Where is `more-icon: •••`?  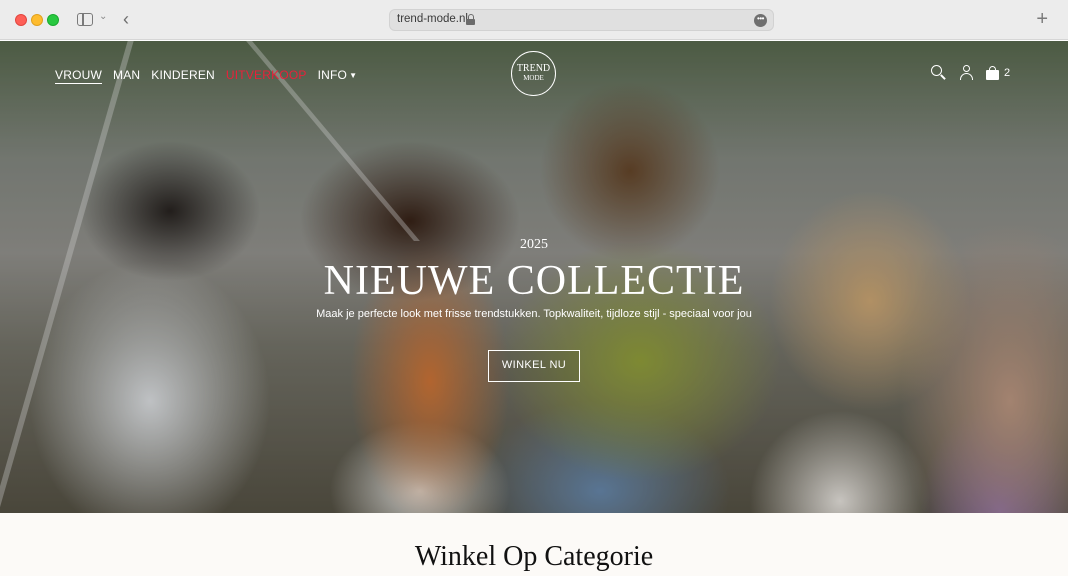
more-icon: ••• is located at coordinates (760, 20).